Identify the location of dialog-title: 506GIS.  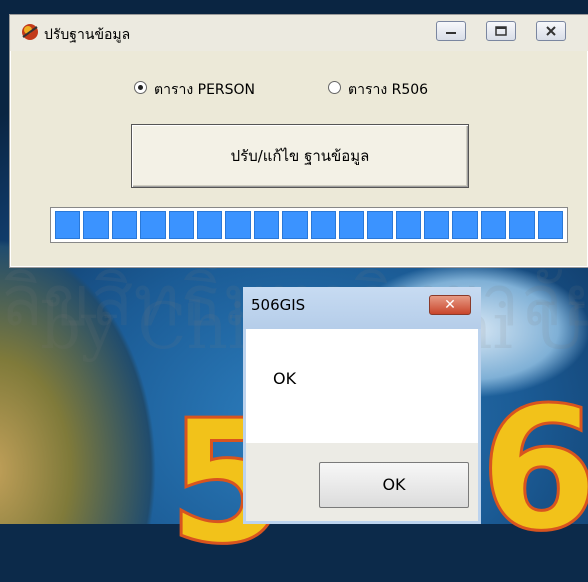
(278, 305).